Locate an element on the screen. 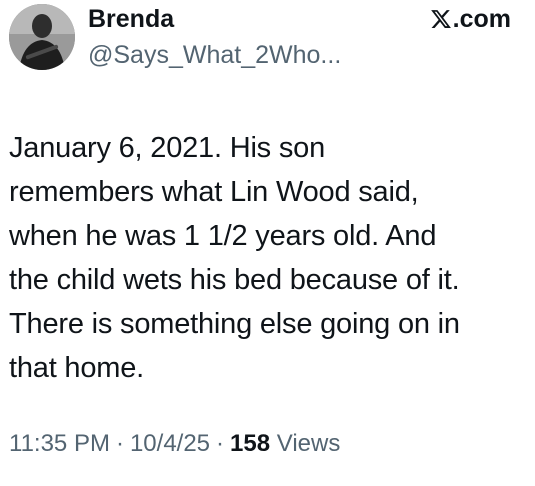  tweet-time: 11:35 PM is located at coordinates (59, 443).